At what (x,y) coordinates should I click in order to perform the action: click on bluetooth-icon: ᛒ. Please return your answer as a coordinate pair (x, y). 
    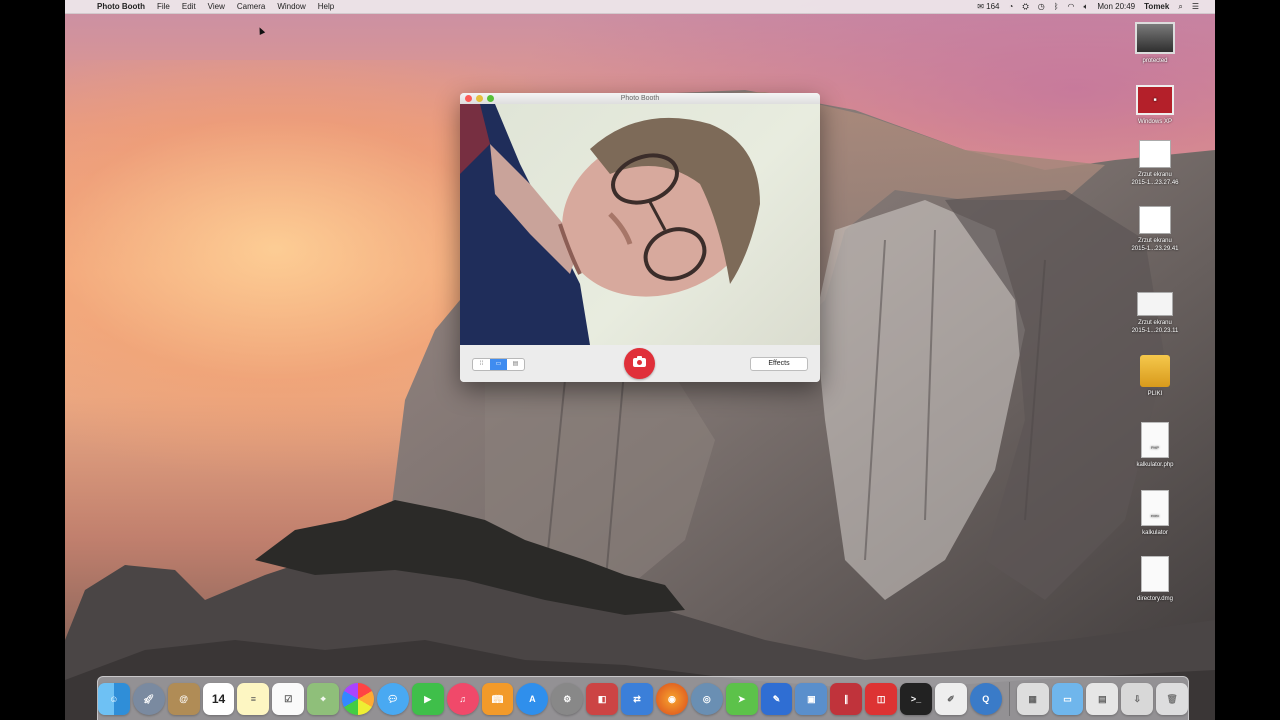
    Looking at the image, I should click on (1056, 6).